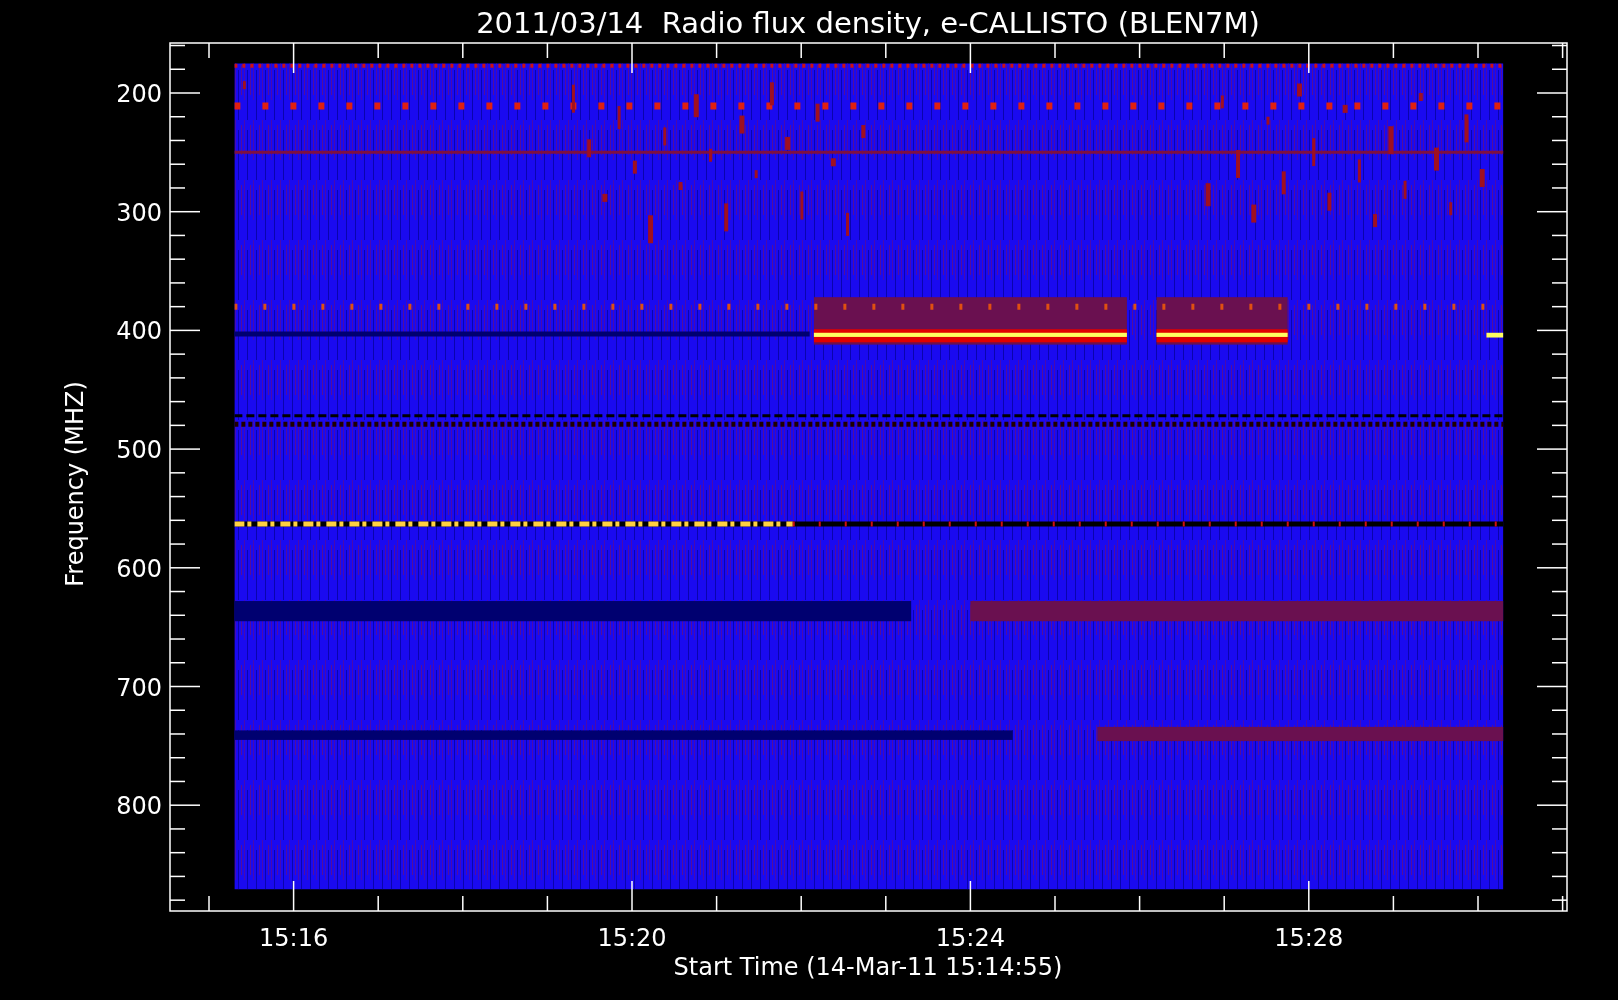 This screenshot has height=1000, width=1618. Describe the element at coordinates (1309, 938) in the screenshot. I see `x-tick-label: 15:28` at that location.